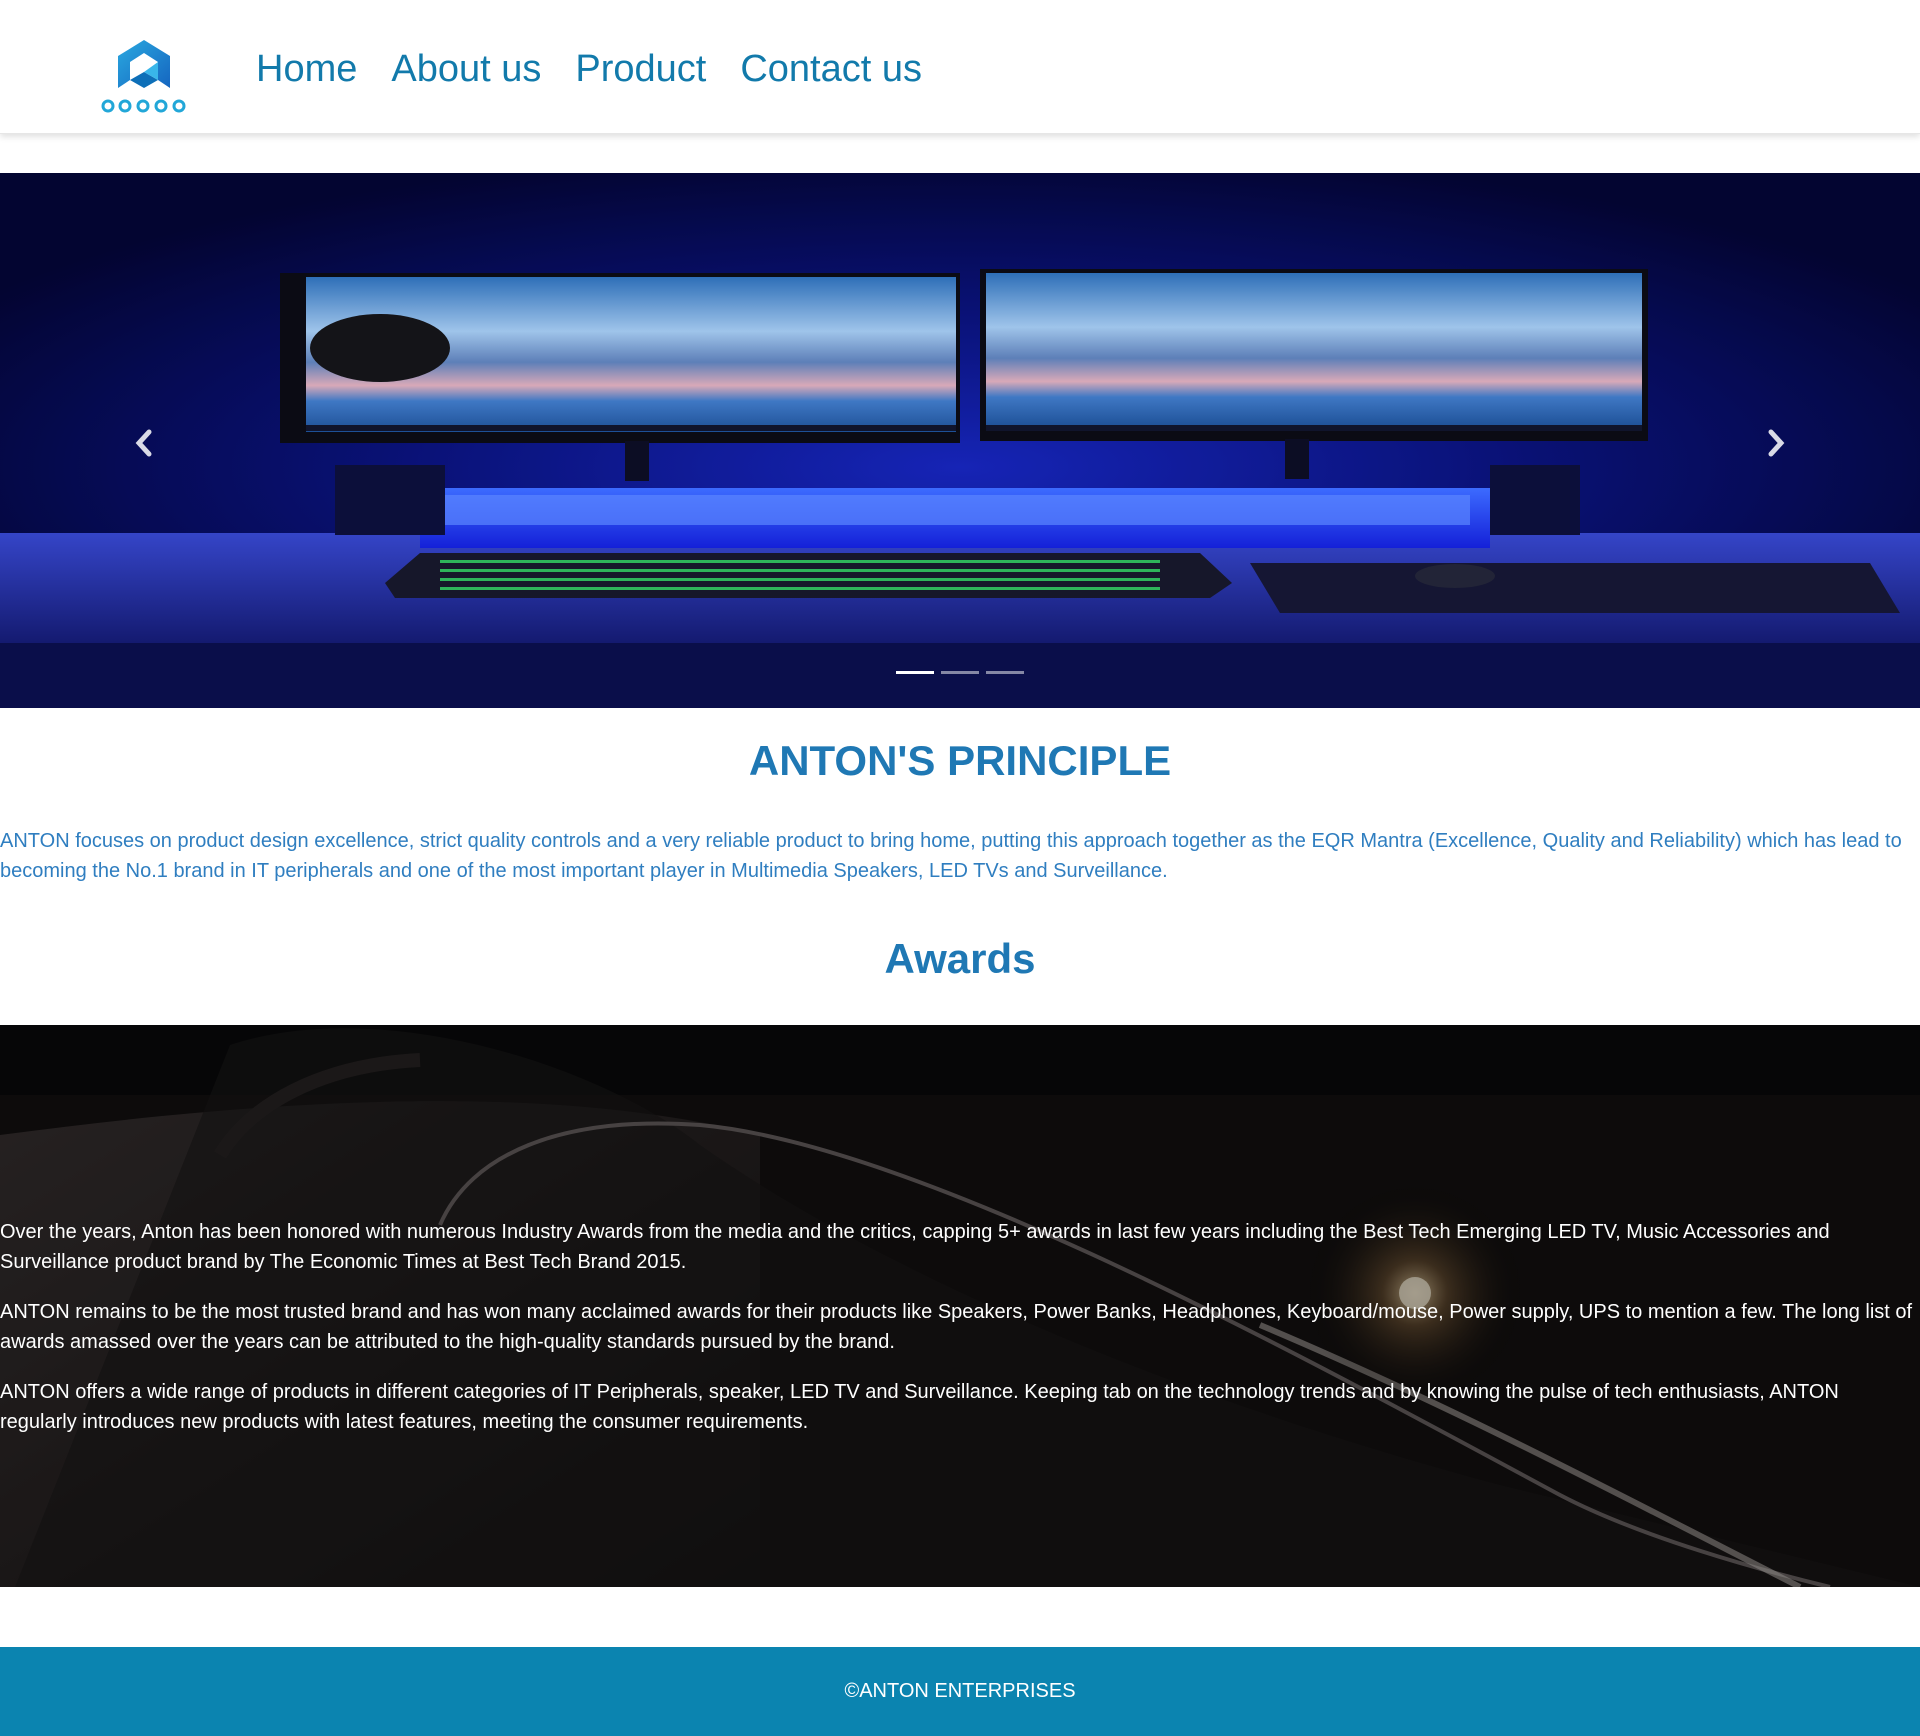 The width and height of the screenshot is (1920, 1736). What do you see at coordinates (960, 958) in the screenshot?
I see `awards-heading: Awards` at bounding box center [960, 958].